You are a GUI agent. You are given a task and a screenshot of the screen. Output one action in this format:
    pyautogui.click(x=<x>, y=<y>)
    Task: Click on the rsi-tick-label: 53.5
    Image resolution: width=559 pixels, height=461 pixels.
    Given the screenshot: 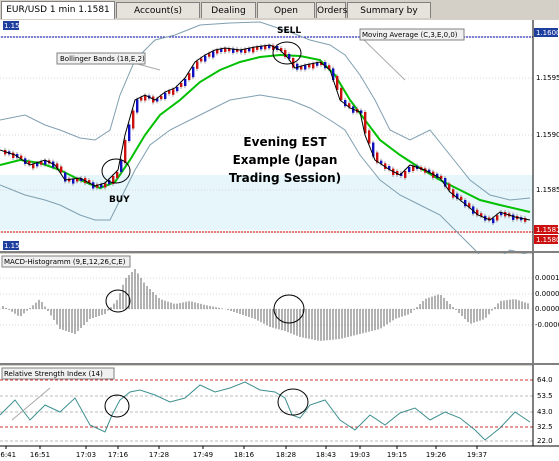 What is the action you would take?
    pyautogui.click(x=545, y=396)
    